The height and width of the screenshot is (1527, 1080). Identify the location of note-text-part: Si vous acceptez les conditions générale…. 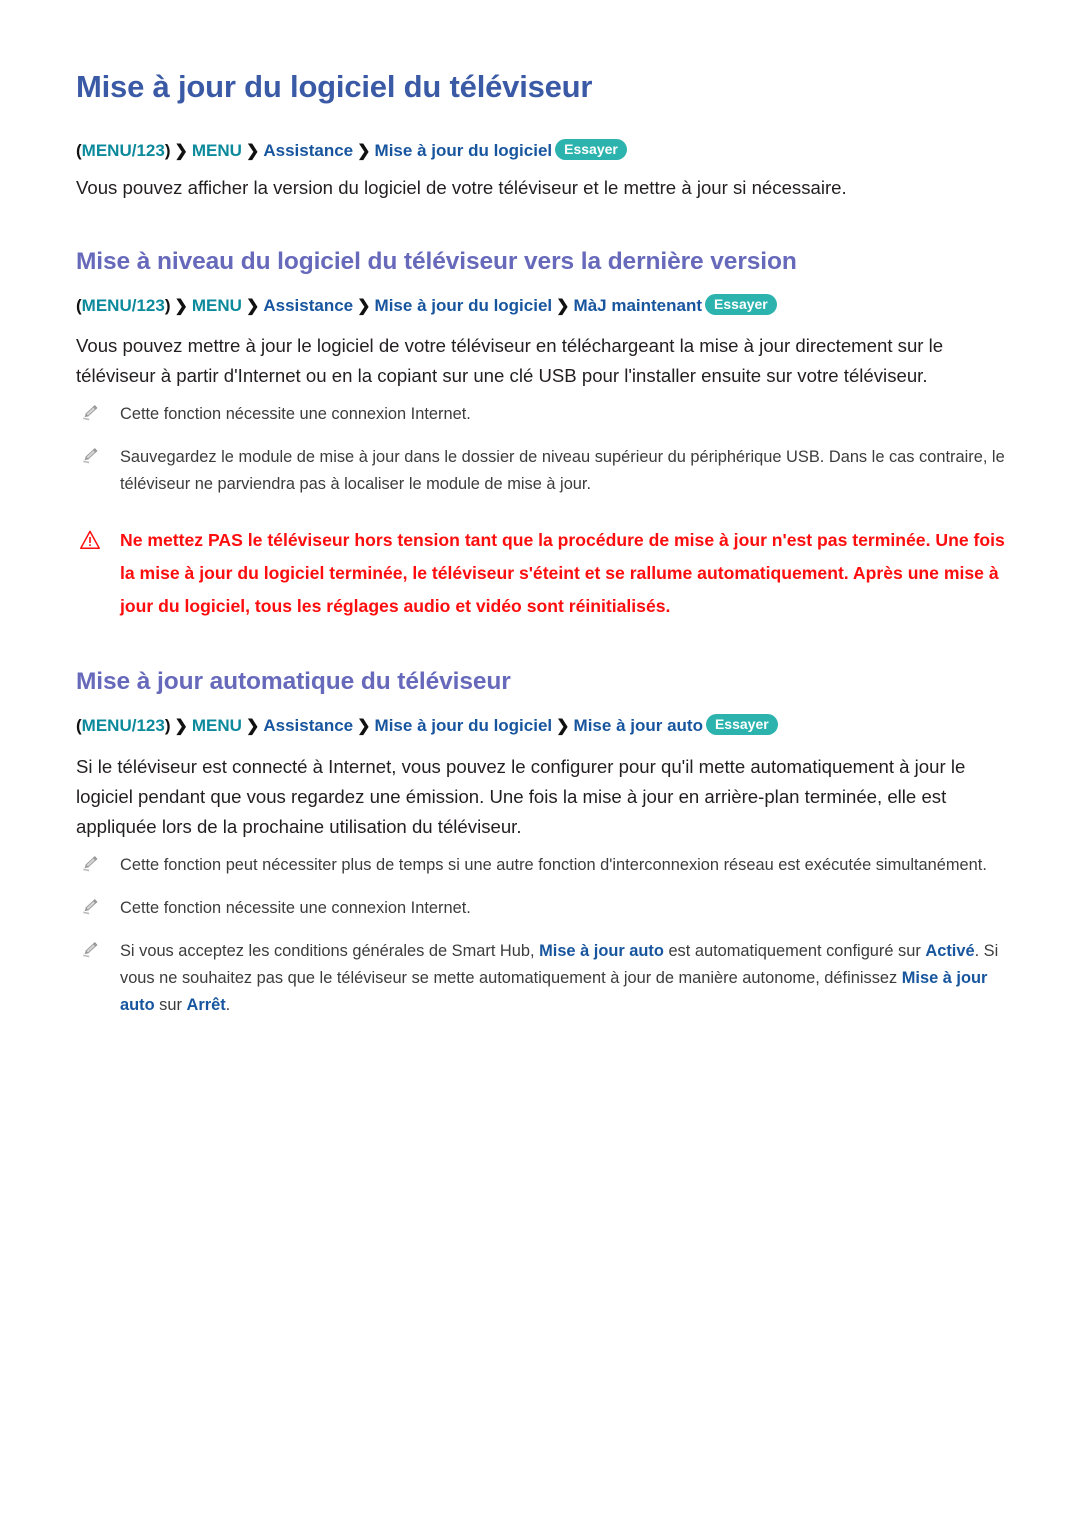
(330, 950).